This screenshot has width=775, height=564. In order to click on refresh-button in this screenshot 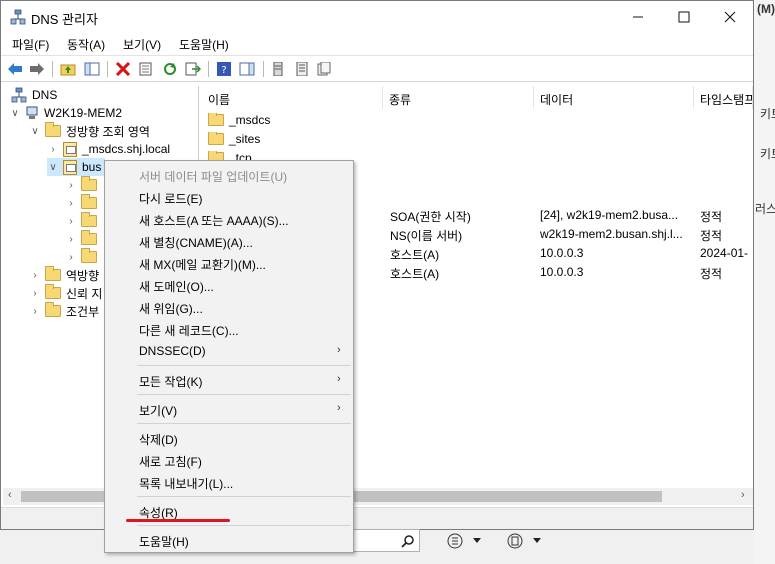, I will do `click(170, 69)`.